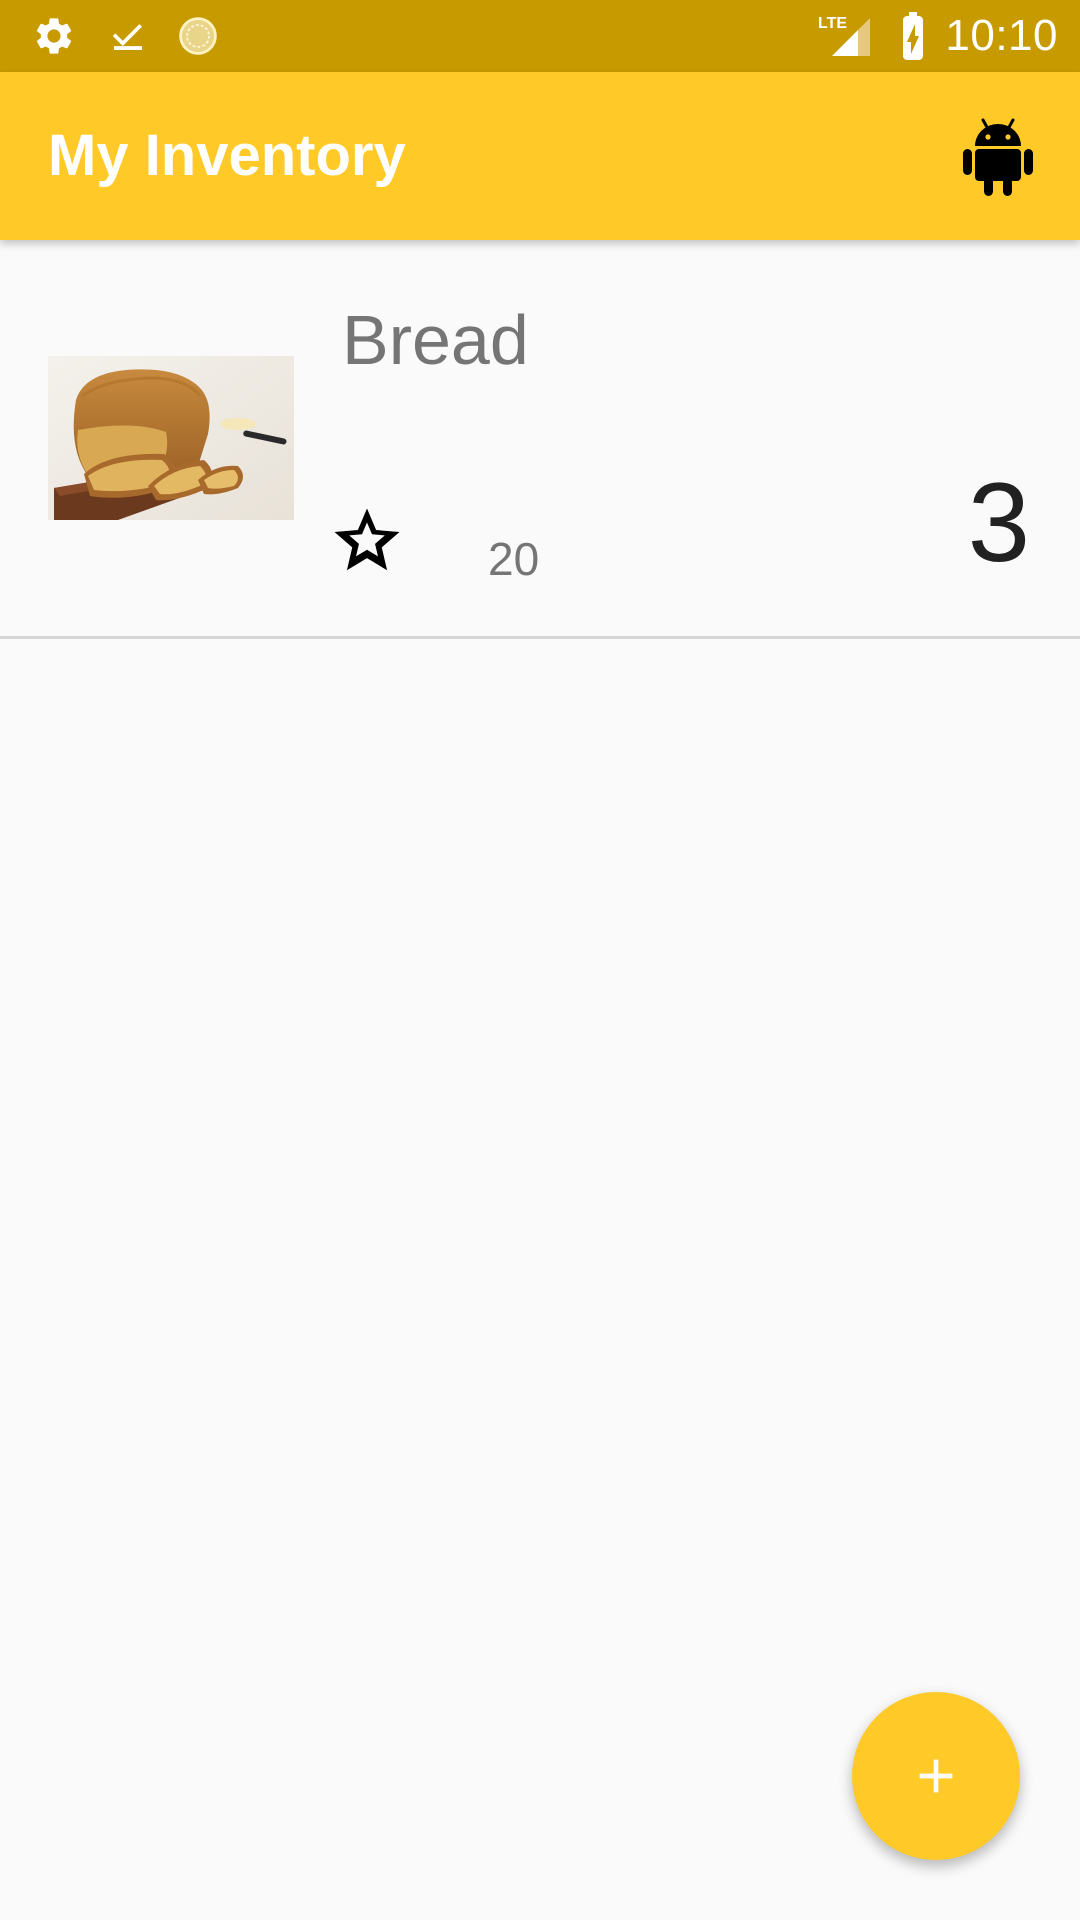 The height and width of the screenshot is (1920, 1080). Describe the element at coordinates (832, 23) in the screenshot. I see `svg-text: LTE` at that location.